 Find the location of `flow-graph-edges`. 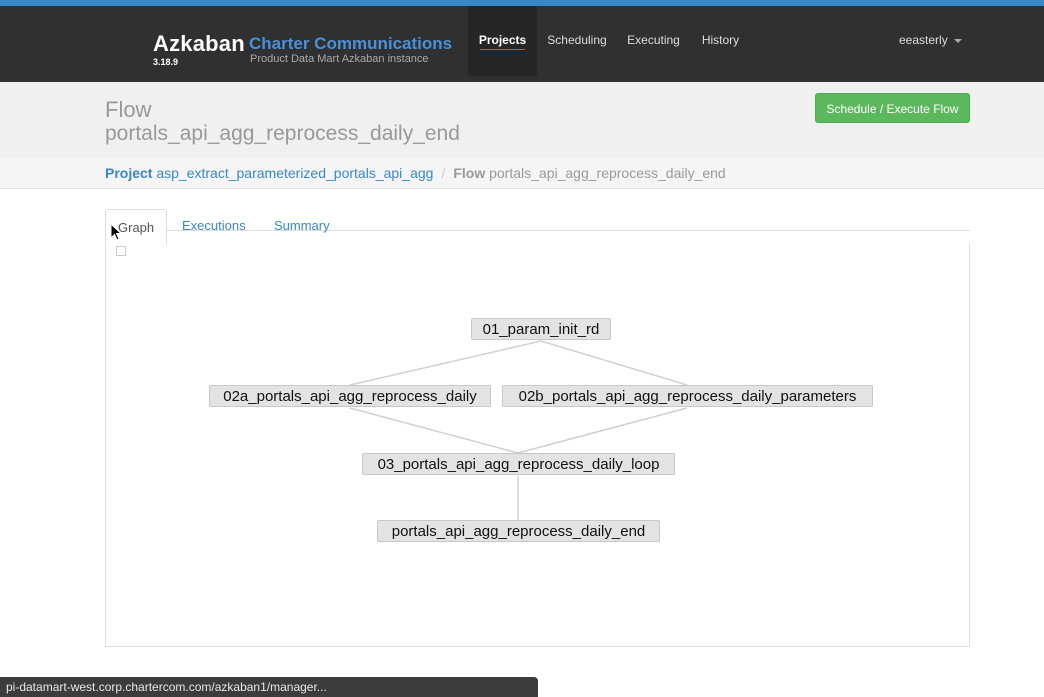

flow-graph-edges is located at coordinates (518, 430).